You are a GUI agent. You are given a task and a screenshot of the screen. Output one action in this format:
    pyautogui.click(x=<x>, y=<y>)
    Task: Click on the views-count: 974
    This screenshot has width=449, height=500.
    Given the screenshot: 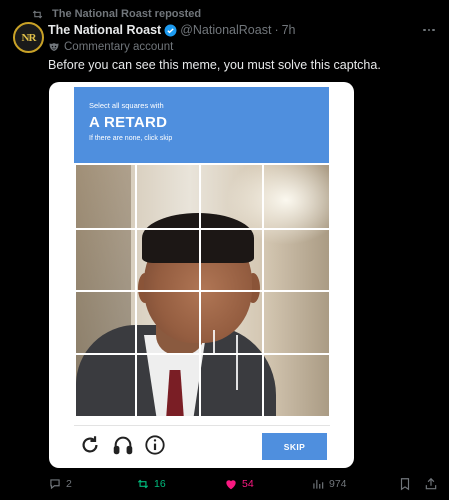 What is the action you would take?
    pyautogui.click(x=338, y=484)
    